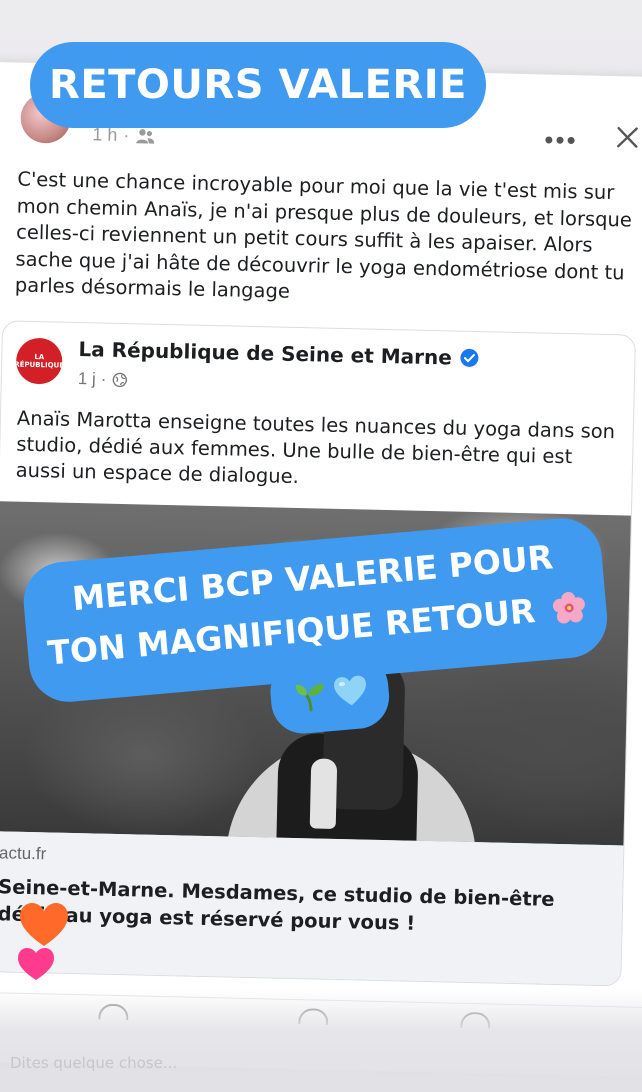  What do you see at coordinates (627, 137) in the screenshot?
I see `close-icon` at bounding box center [627, 137].